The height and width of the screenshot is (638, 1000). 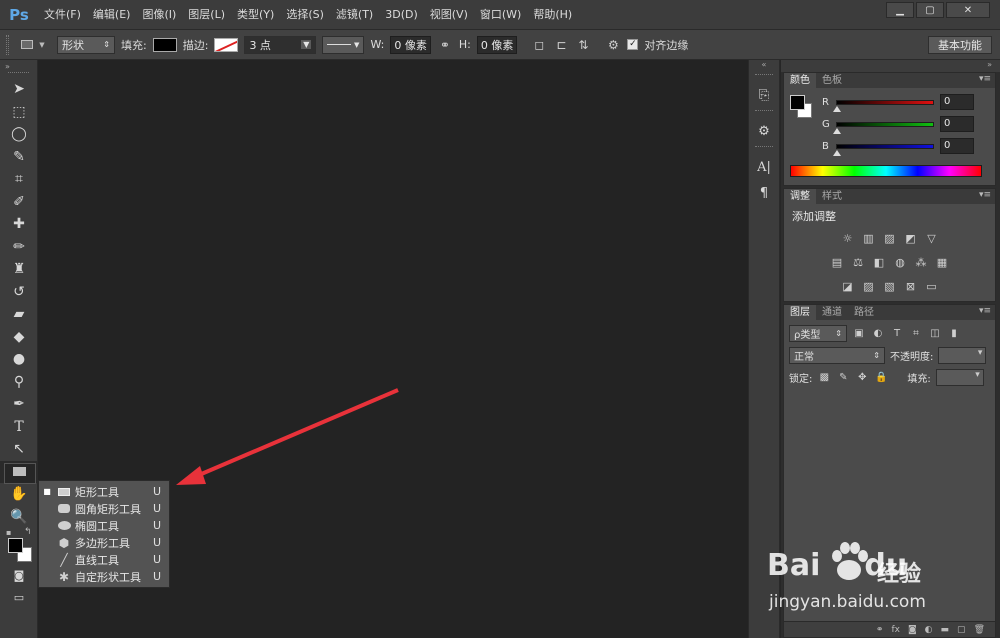 I want to click on blue-value-input: 0, so click(x=957, y=146).